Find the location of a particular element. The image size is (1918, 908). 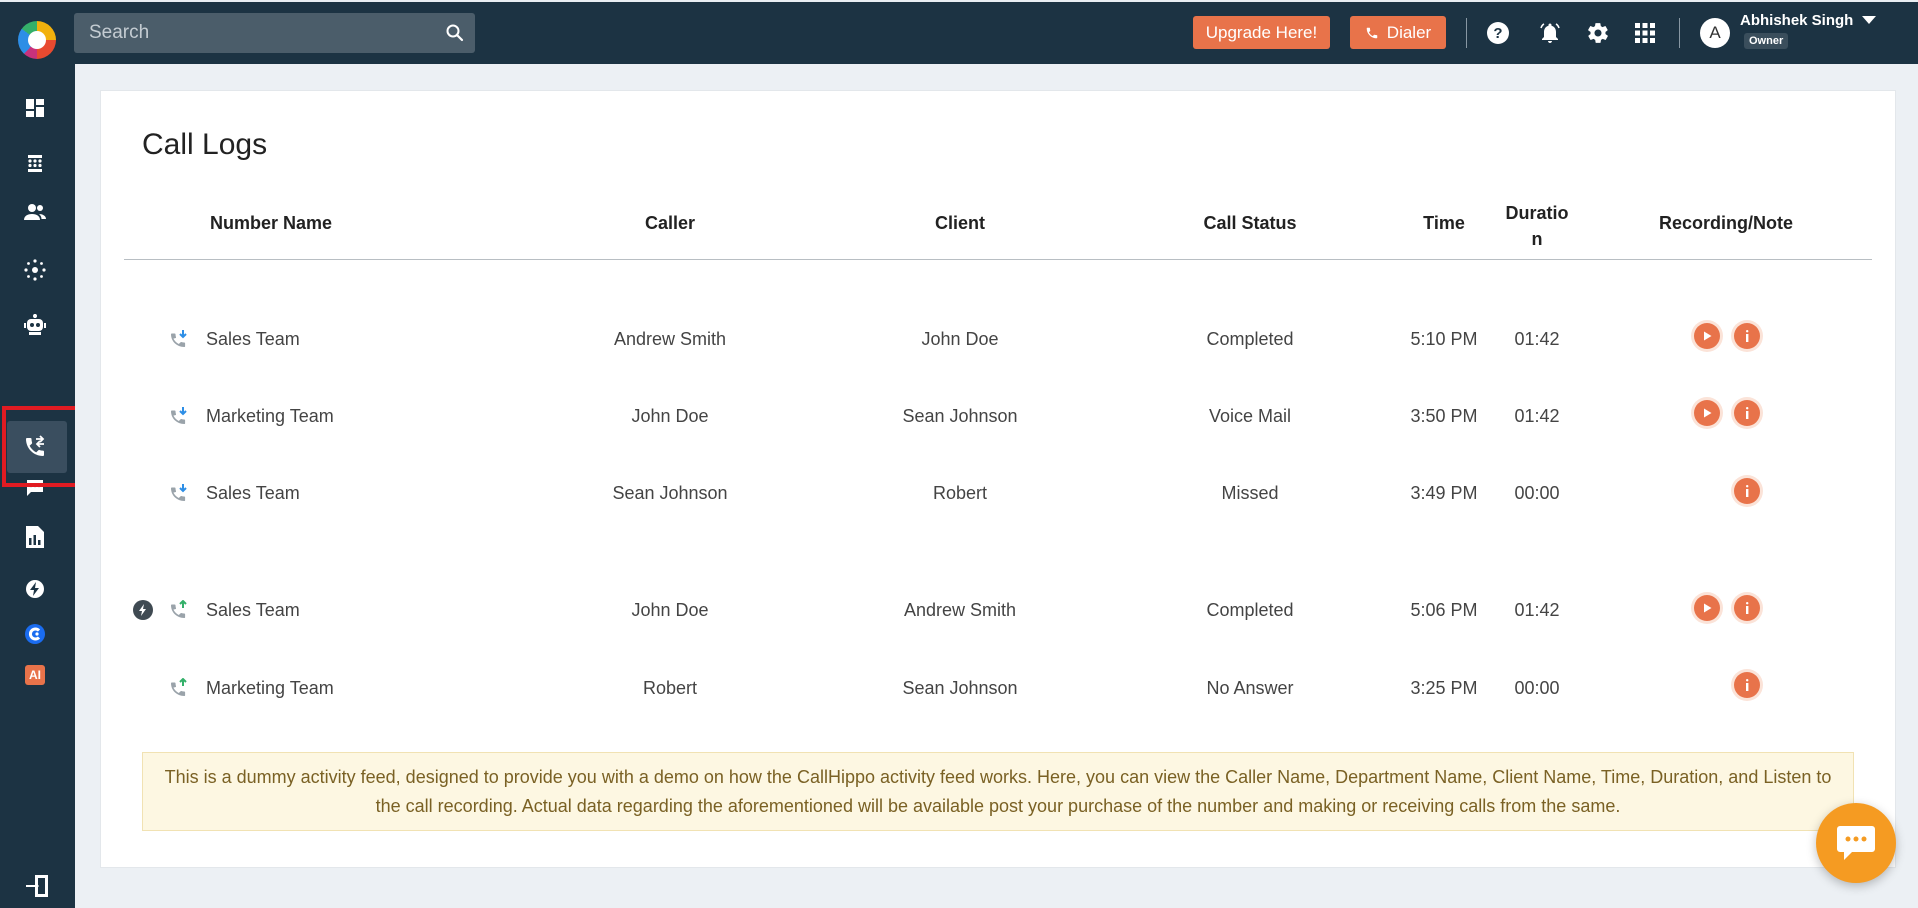

cell-caller: John Doe is located at coordinates (670, 610).